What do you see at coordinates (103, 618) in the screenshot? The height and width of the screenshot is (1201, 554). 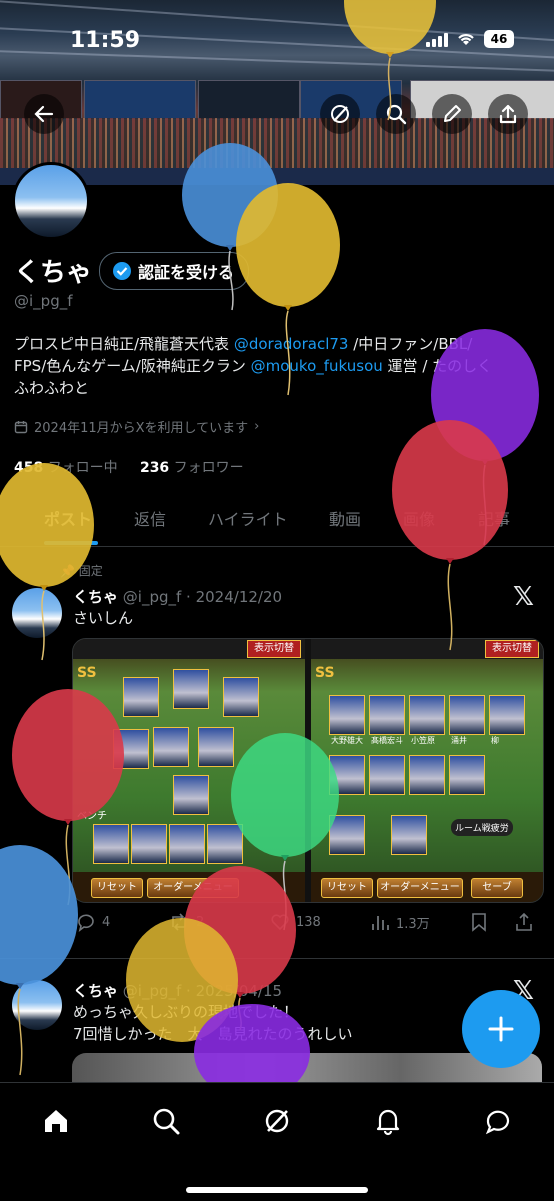 I see `post-text: さいしん` at bounding box center [103, 618].